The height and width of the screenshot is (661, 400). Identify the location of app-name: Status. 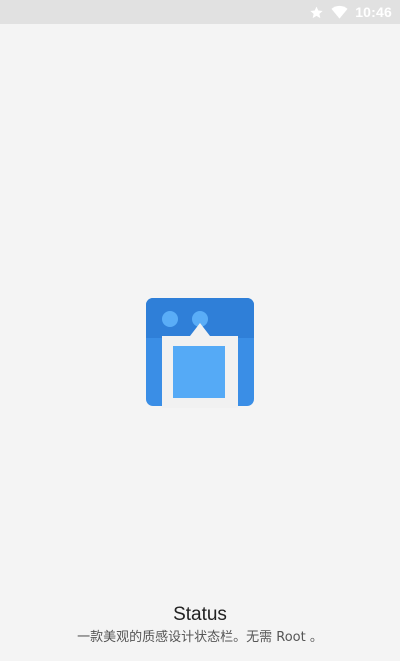
(200, 614).